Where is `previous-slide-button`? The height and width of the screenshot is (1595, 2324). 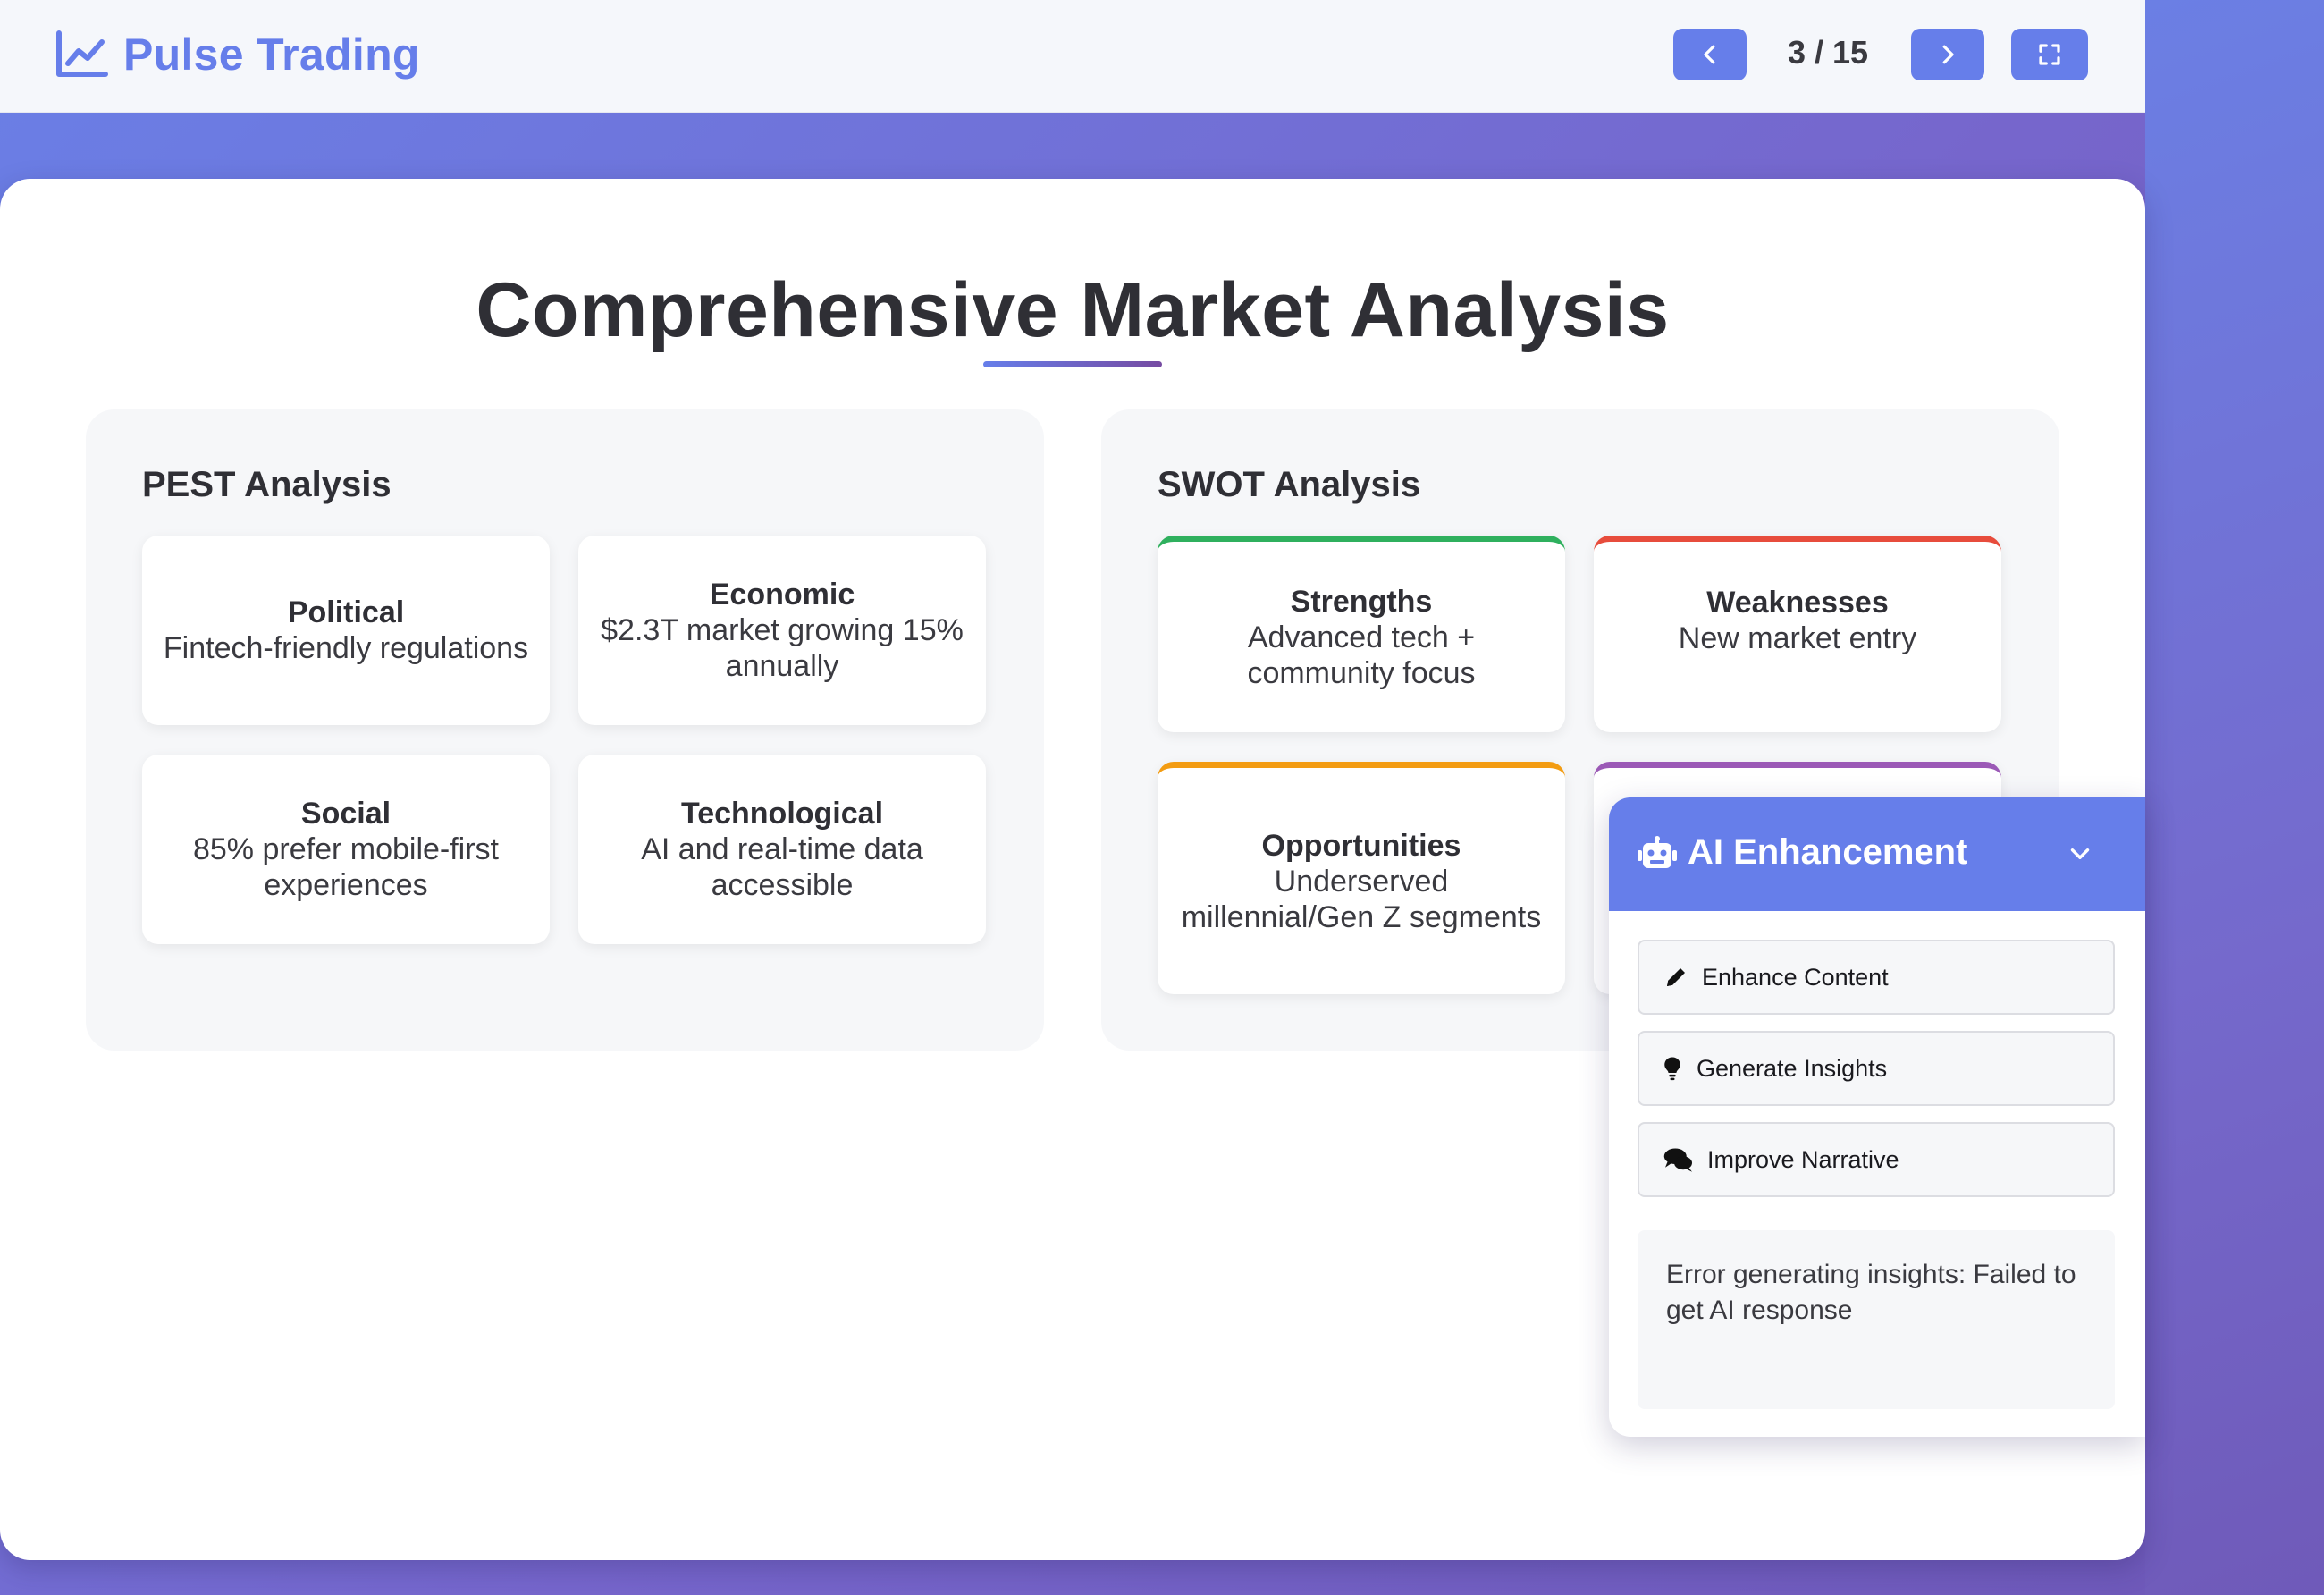
previous-slide-button is located at coordinates (1710, 54).